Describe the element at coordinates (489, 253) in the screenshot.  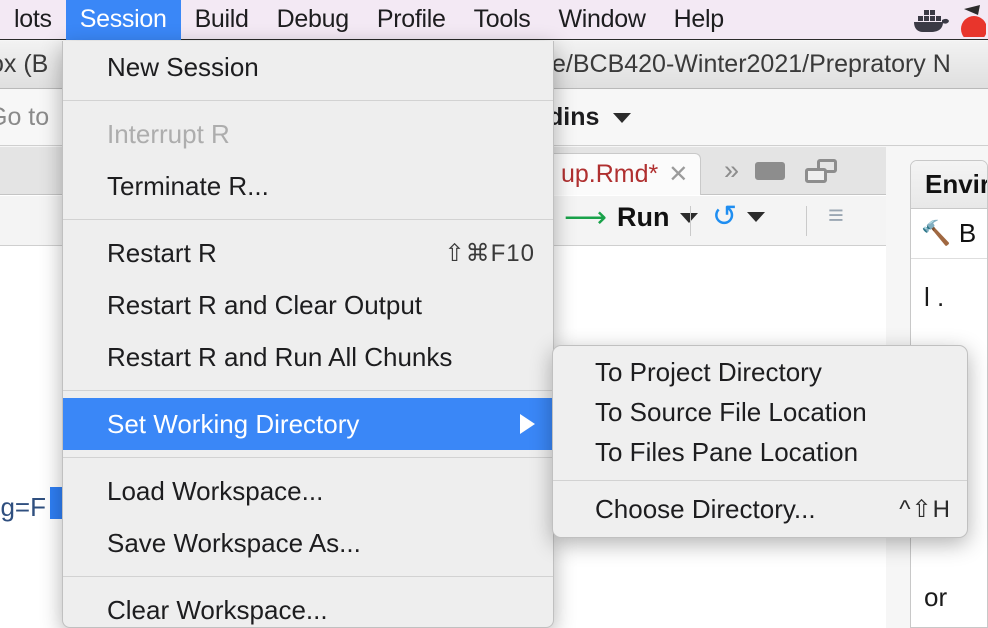
I see `menu-item-shortcut: ⇧⌘F10` at that location.